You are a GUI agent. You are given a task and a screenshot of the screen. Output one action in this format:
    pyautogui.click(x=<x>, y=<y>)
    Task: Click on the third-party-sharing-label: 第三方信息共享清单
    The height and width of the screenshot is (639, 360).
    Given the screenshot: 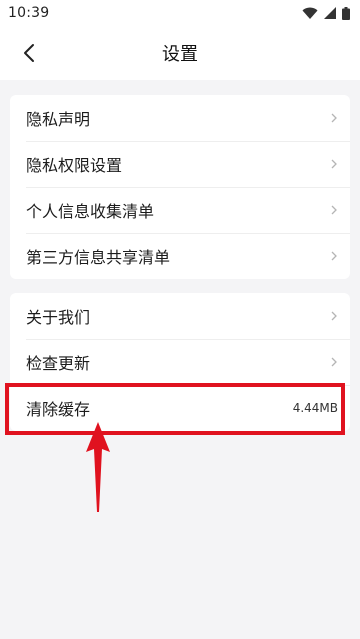 What is the action you would take?
    pyautogui.click(x=98, y=257)
    